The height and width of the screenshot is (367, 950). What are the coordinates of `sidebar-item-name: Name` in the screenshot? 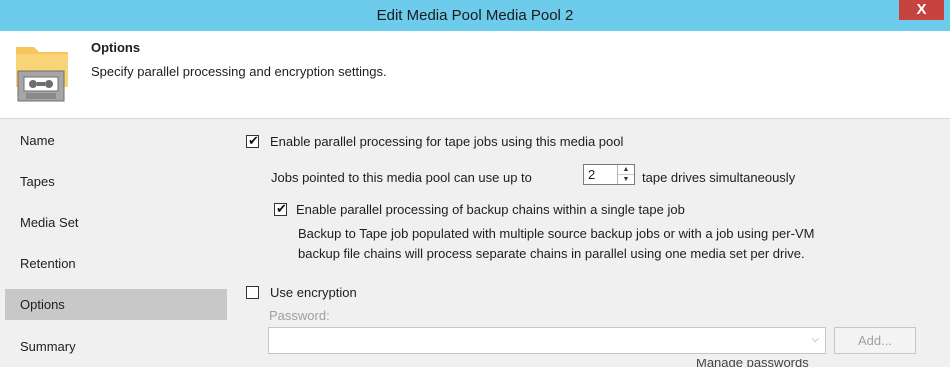 It's located at (116, 140).